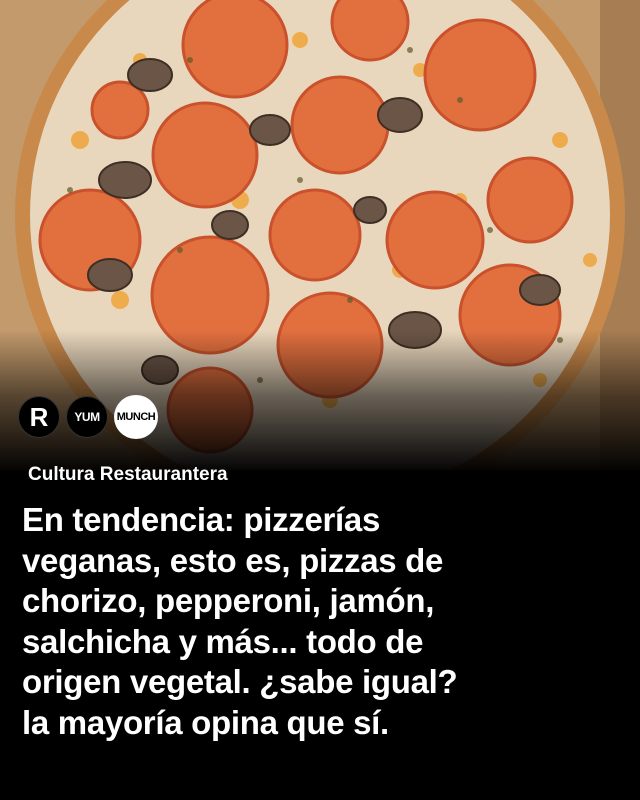 The image size is (640, 800). I want to click on brand-logos: R YUM MUNCH, so click(88, 417).